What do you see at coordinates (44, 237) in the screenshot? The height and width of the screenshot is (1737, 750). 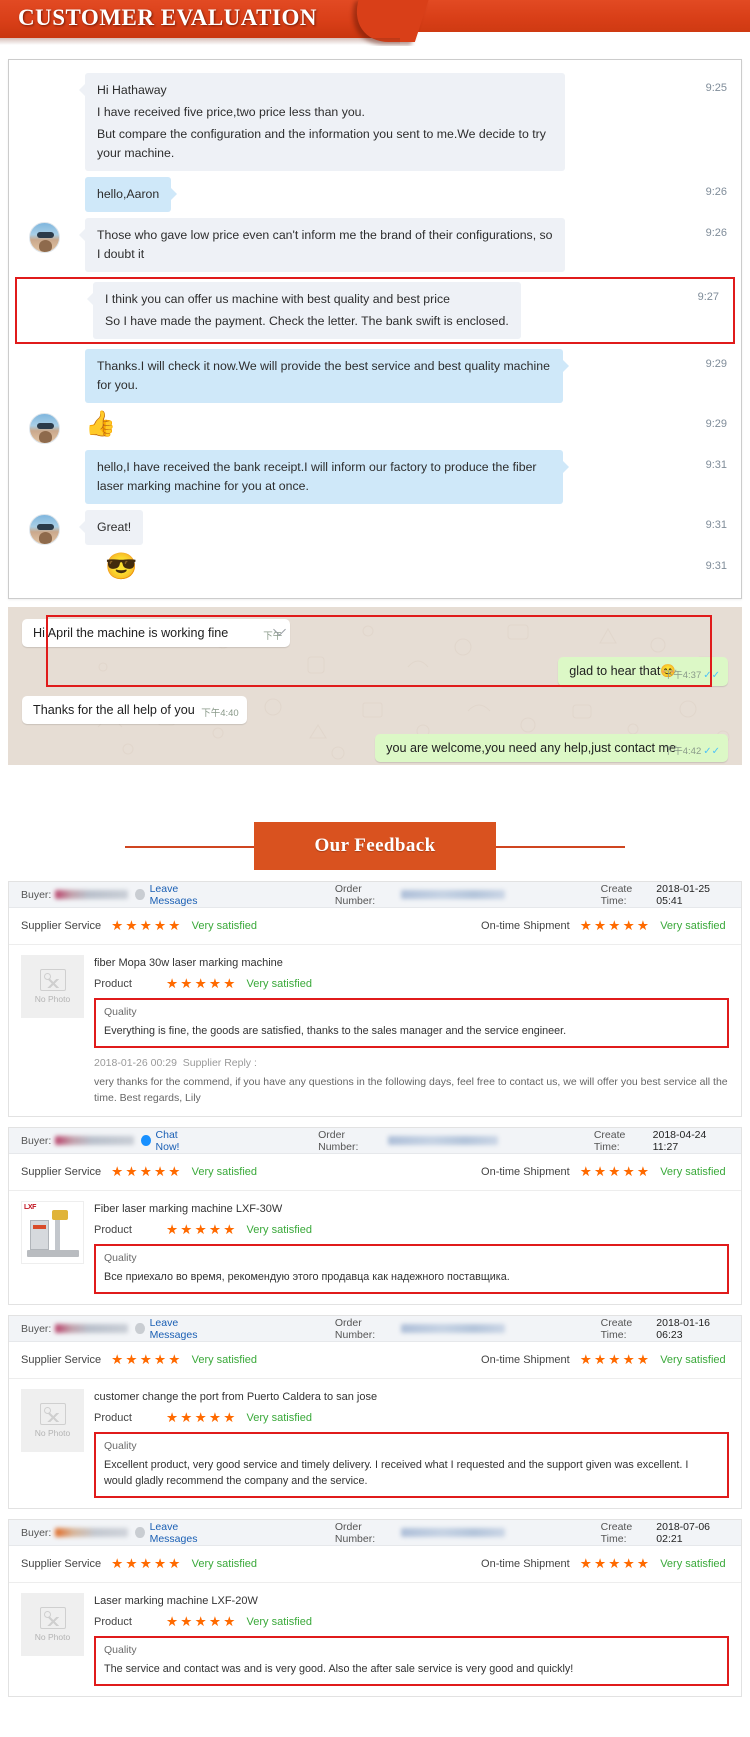 I see `avatar-image` at bounding box center [44, 237].